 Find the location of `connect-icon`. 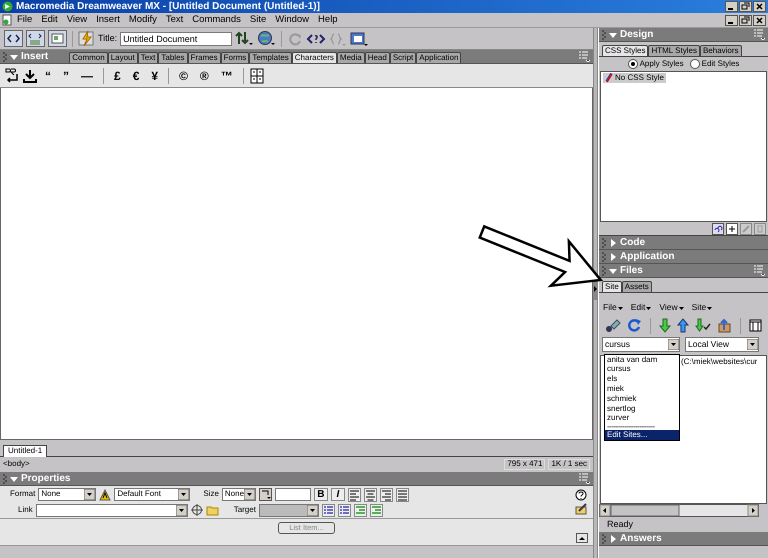

connect-icon is located at coordinates (613, 326).